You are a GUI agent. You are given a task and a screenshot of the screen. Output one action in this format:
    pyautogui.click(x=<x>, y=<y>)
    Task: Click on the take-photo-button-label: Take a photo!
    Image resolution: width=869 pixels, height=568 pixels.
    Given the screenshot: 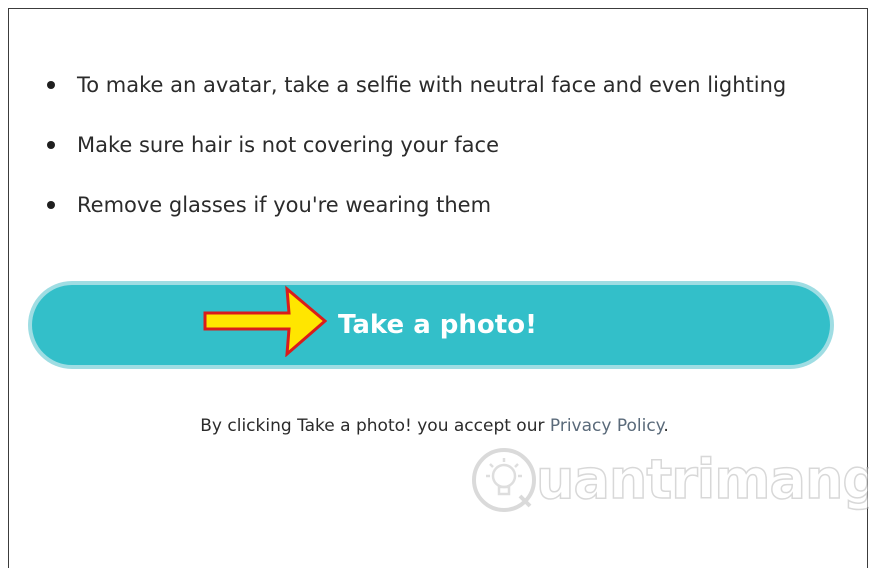 What is the action you would take?
    pyautogui.click(x=437, y=325)
    